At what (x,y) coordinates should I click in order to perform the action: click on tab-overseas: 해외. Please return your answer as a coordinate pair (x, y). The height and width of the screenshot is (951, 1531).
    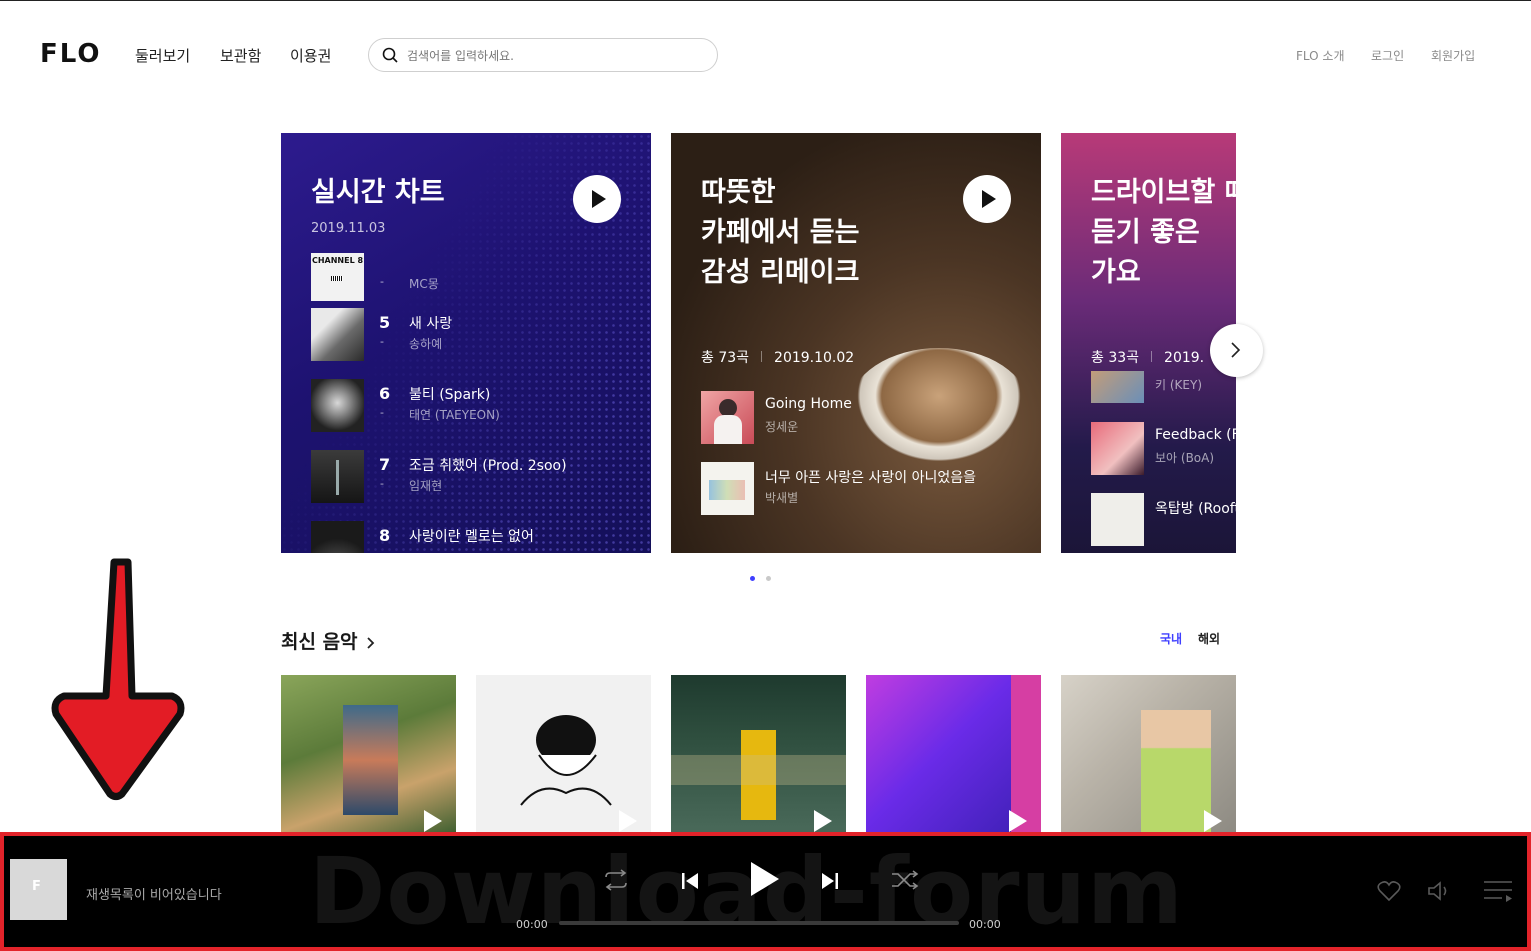
    Looking at the image, I should click on (1209, 638).